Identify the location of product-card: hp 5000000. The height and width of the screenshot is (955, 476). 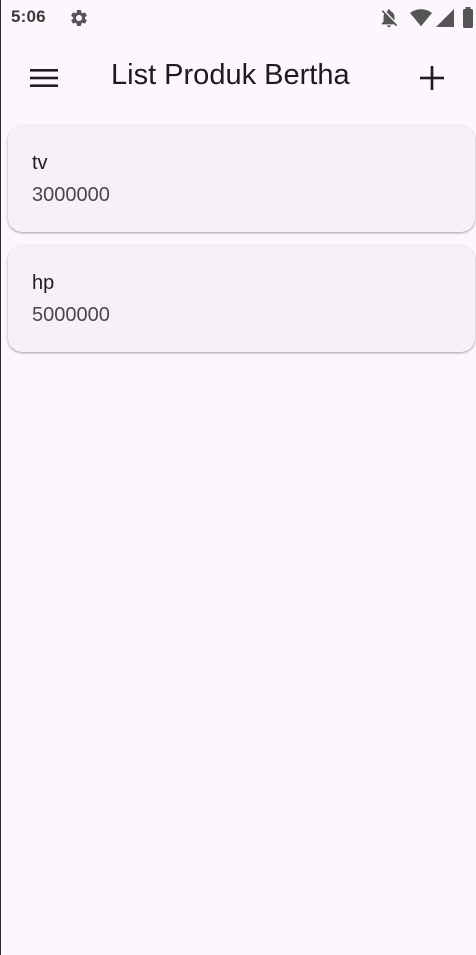
(241, 299).